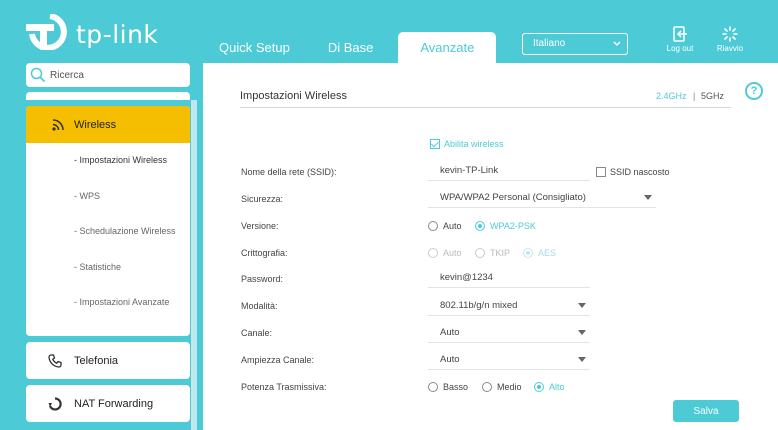 The width and height of the screenshot is (778, 430). I want to click on channel-select: Auto, so click(509, 332).